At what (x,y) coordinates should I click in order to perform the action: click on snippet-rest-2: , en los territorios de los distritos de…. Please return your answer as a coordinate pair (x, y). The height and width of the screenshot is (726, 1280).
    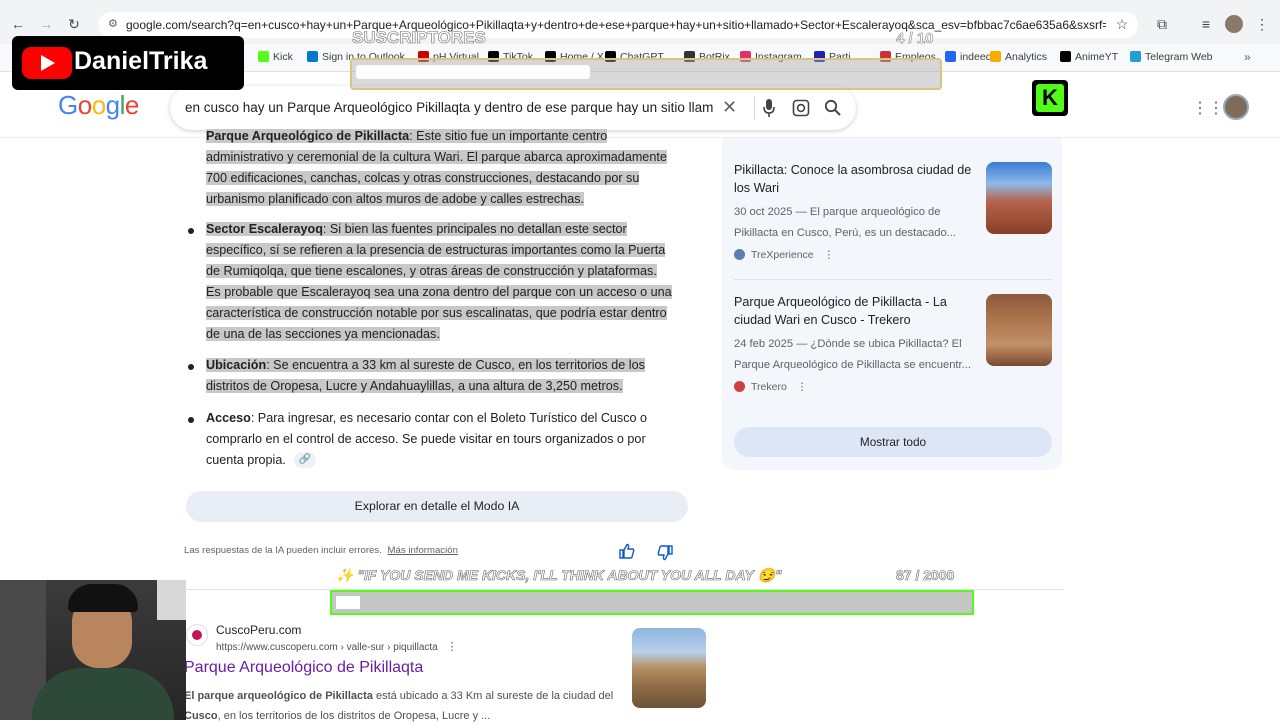
    Looking at the image, I should click on (354, 716).